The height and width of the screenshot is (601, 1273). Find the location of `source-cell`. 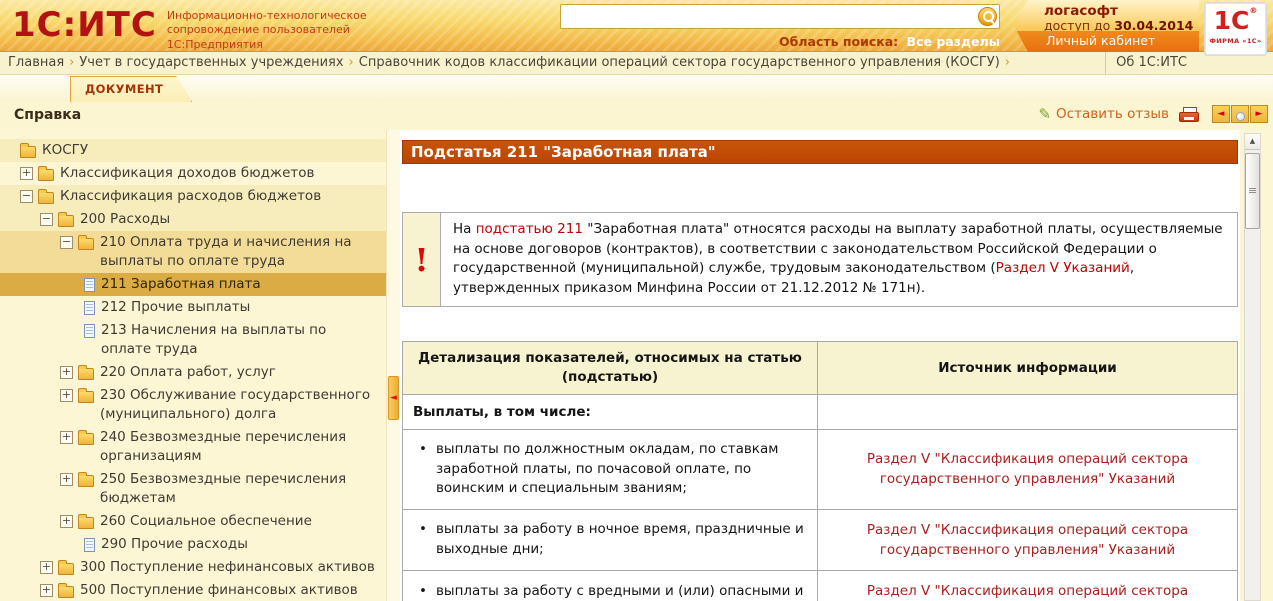

source-cell is located at coordinates (1027, 412).